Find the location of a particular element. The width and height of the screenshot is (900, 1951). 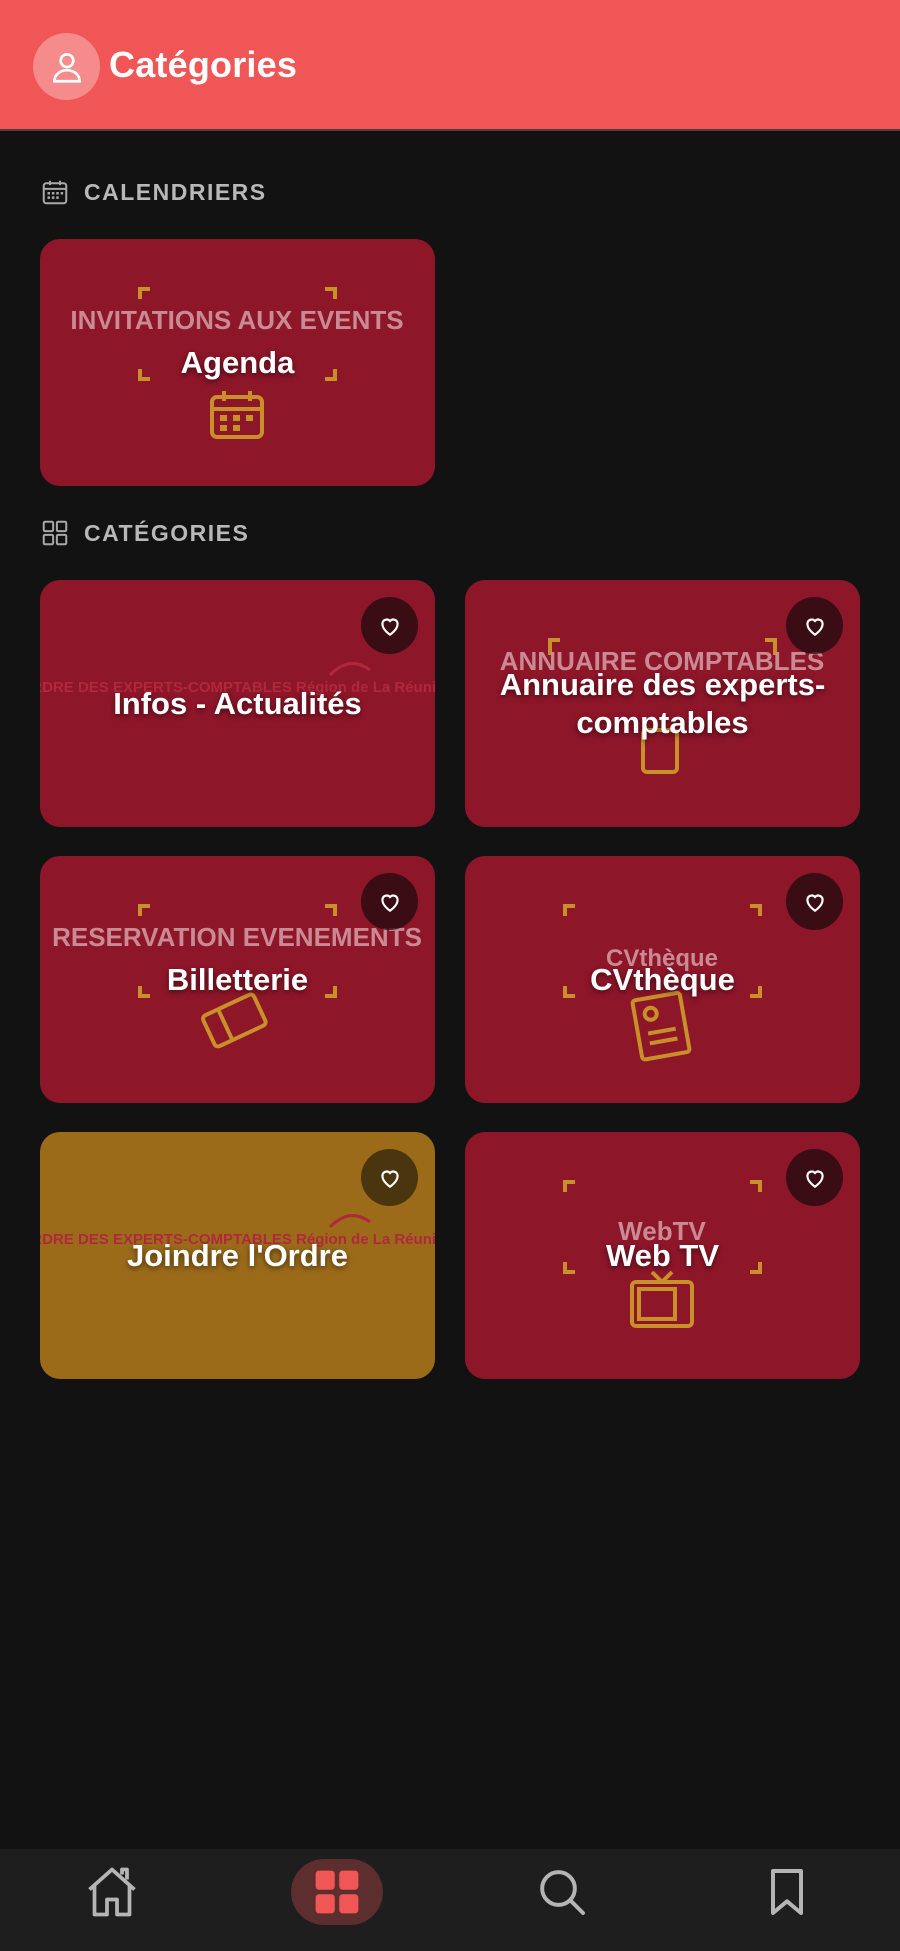

bookmark-icon is located at coordinates (787, 1892).